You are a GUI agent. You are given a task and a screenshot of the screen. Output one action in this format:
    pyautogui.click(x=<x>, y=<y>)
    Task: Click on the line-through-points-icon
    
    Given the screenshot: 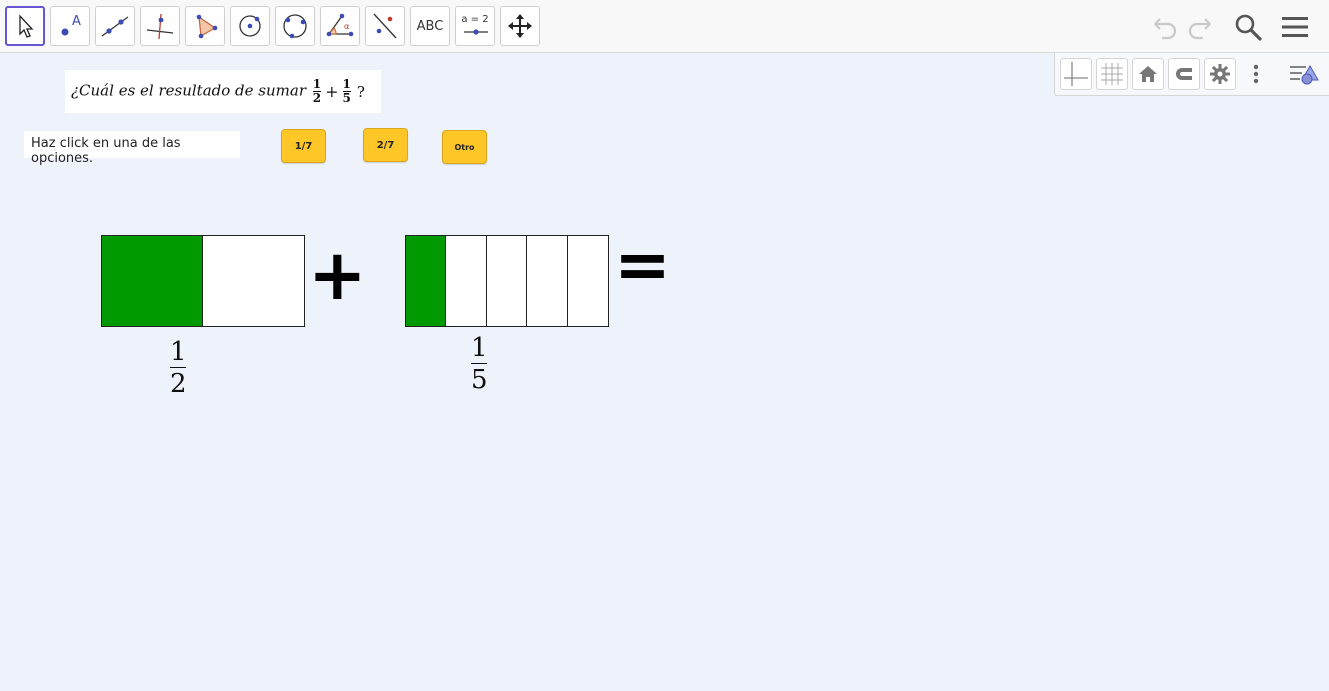 What is the action you would take?
    pyautogui.click(x=115, y=26)
    